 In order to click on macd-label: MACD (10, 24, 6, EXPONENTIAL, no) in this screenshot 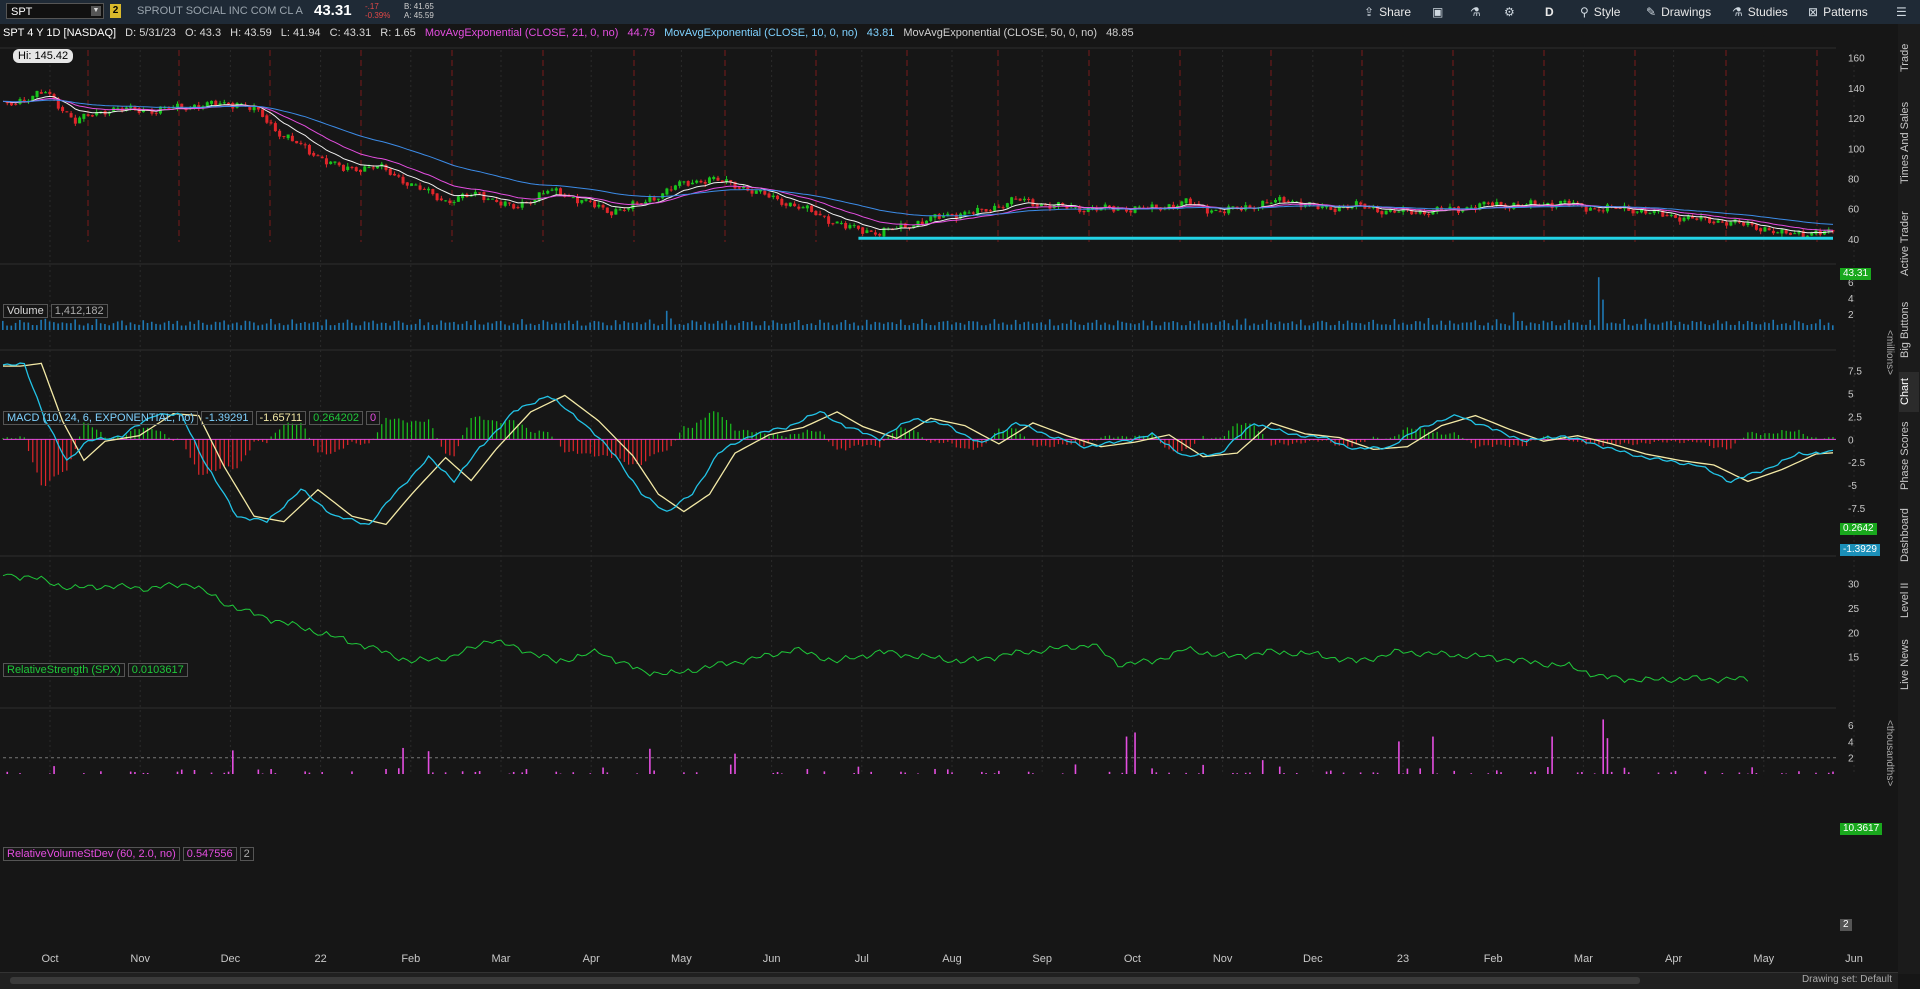, I will do `click(100, 418)`.